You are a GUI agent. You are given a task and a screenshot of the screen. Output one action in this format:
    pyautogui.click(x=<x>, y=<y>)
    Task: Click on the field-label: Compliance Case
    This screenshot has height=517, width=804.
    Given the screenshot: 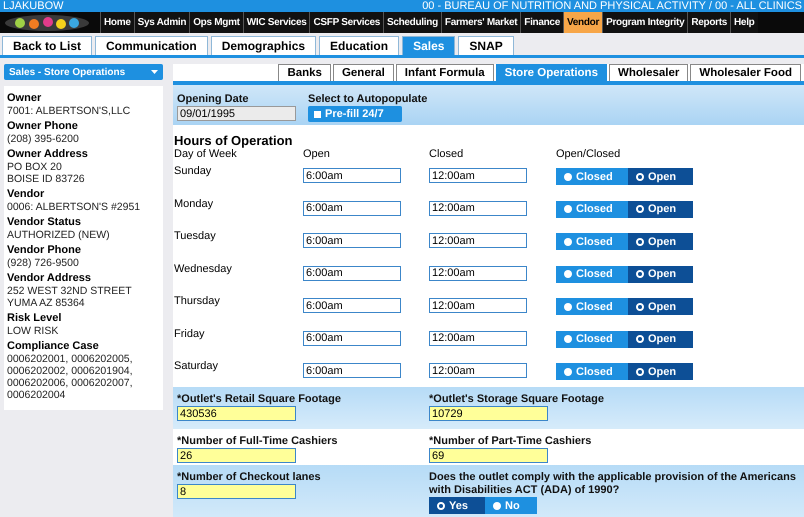 What is the action you would take?
    pyautogui.click(x=53, y=346)
    